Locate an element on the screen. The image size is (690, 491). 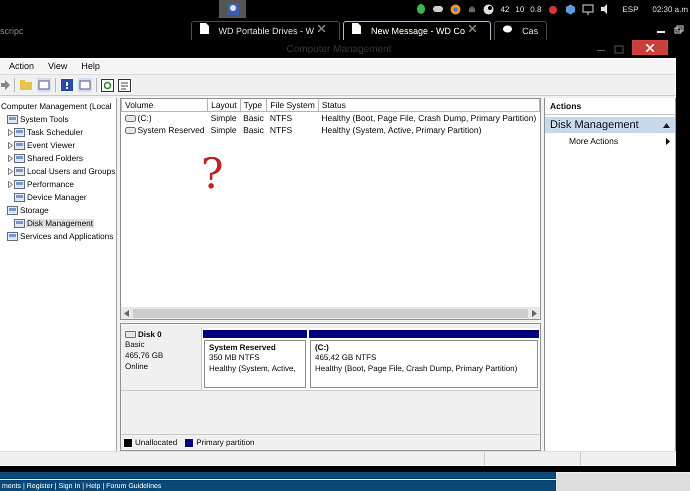
tree-item: Device Manager is located at coordinates (57, 197).